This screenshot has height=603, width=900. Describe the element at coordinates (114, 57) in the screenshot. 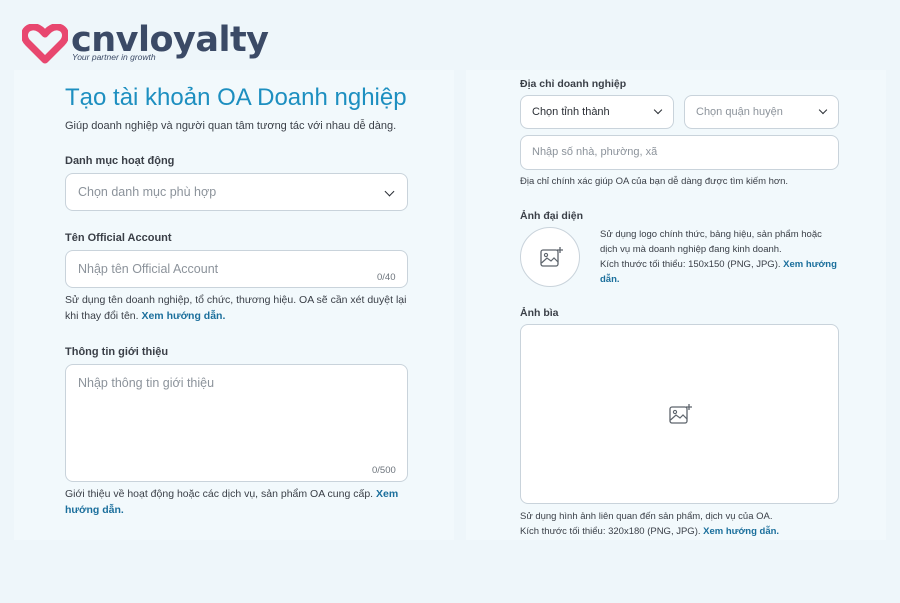

I see `brand-tagline: Your partner in growth` at that location.